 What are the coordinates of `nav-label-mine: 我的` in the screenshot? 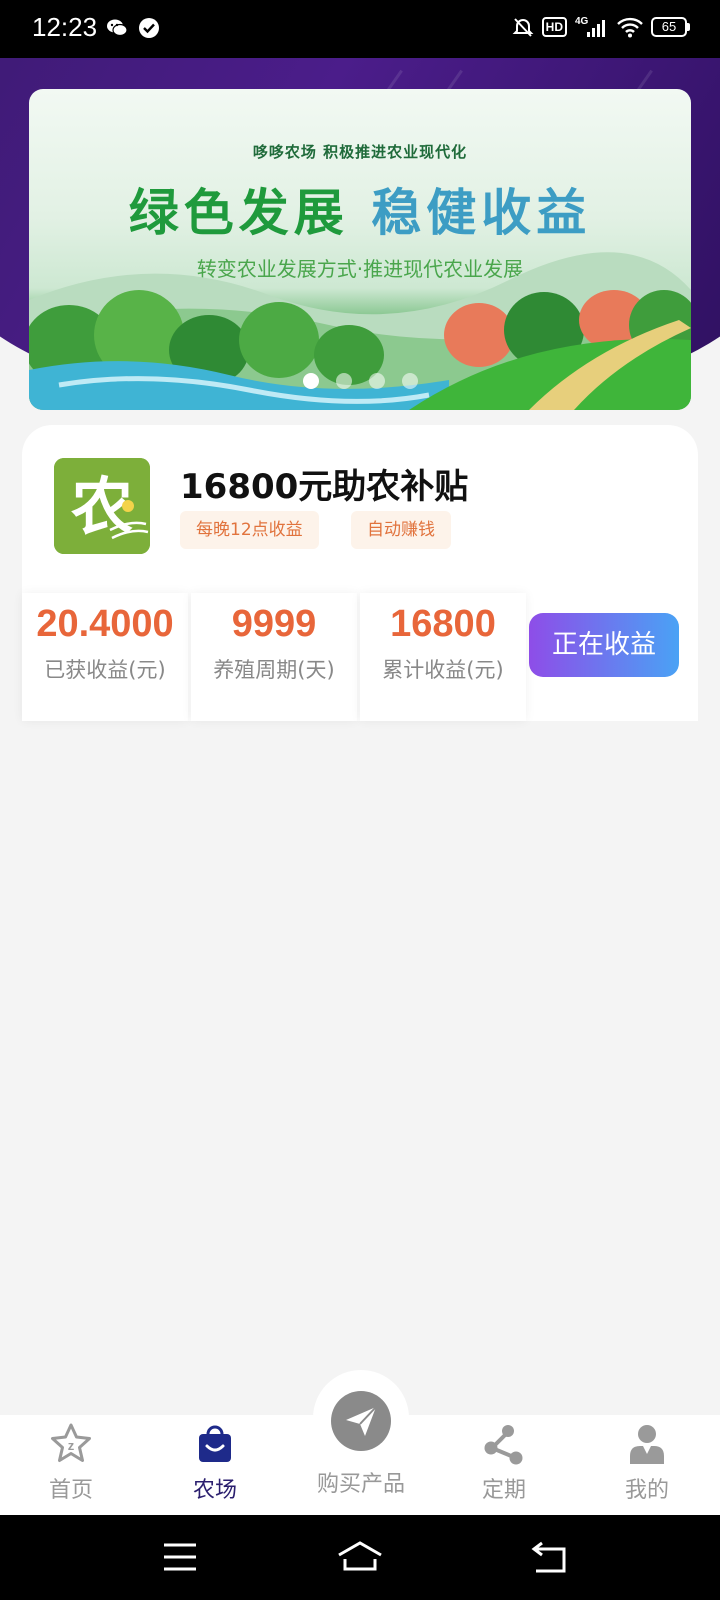 It's located at (646, 1490).